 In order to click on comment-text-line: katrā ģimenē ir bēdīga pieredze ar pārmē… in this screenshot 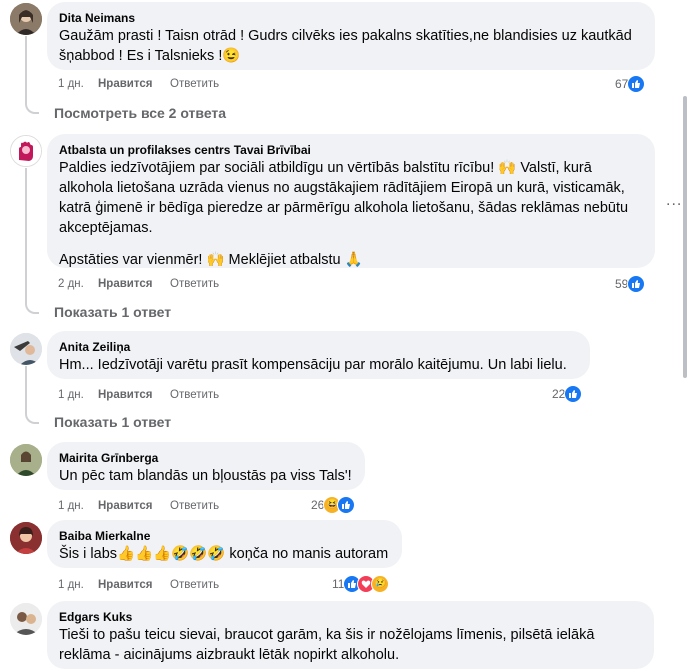, I will do `click(344, 208)`.